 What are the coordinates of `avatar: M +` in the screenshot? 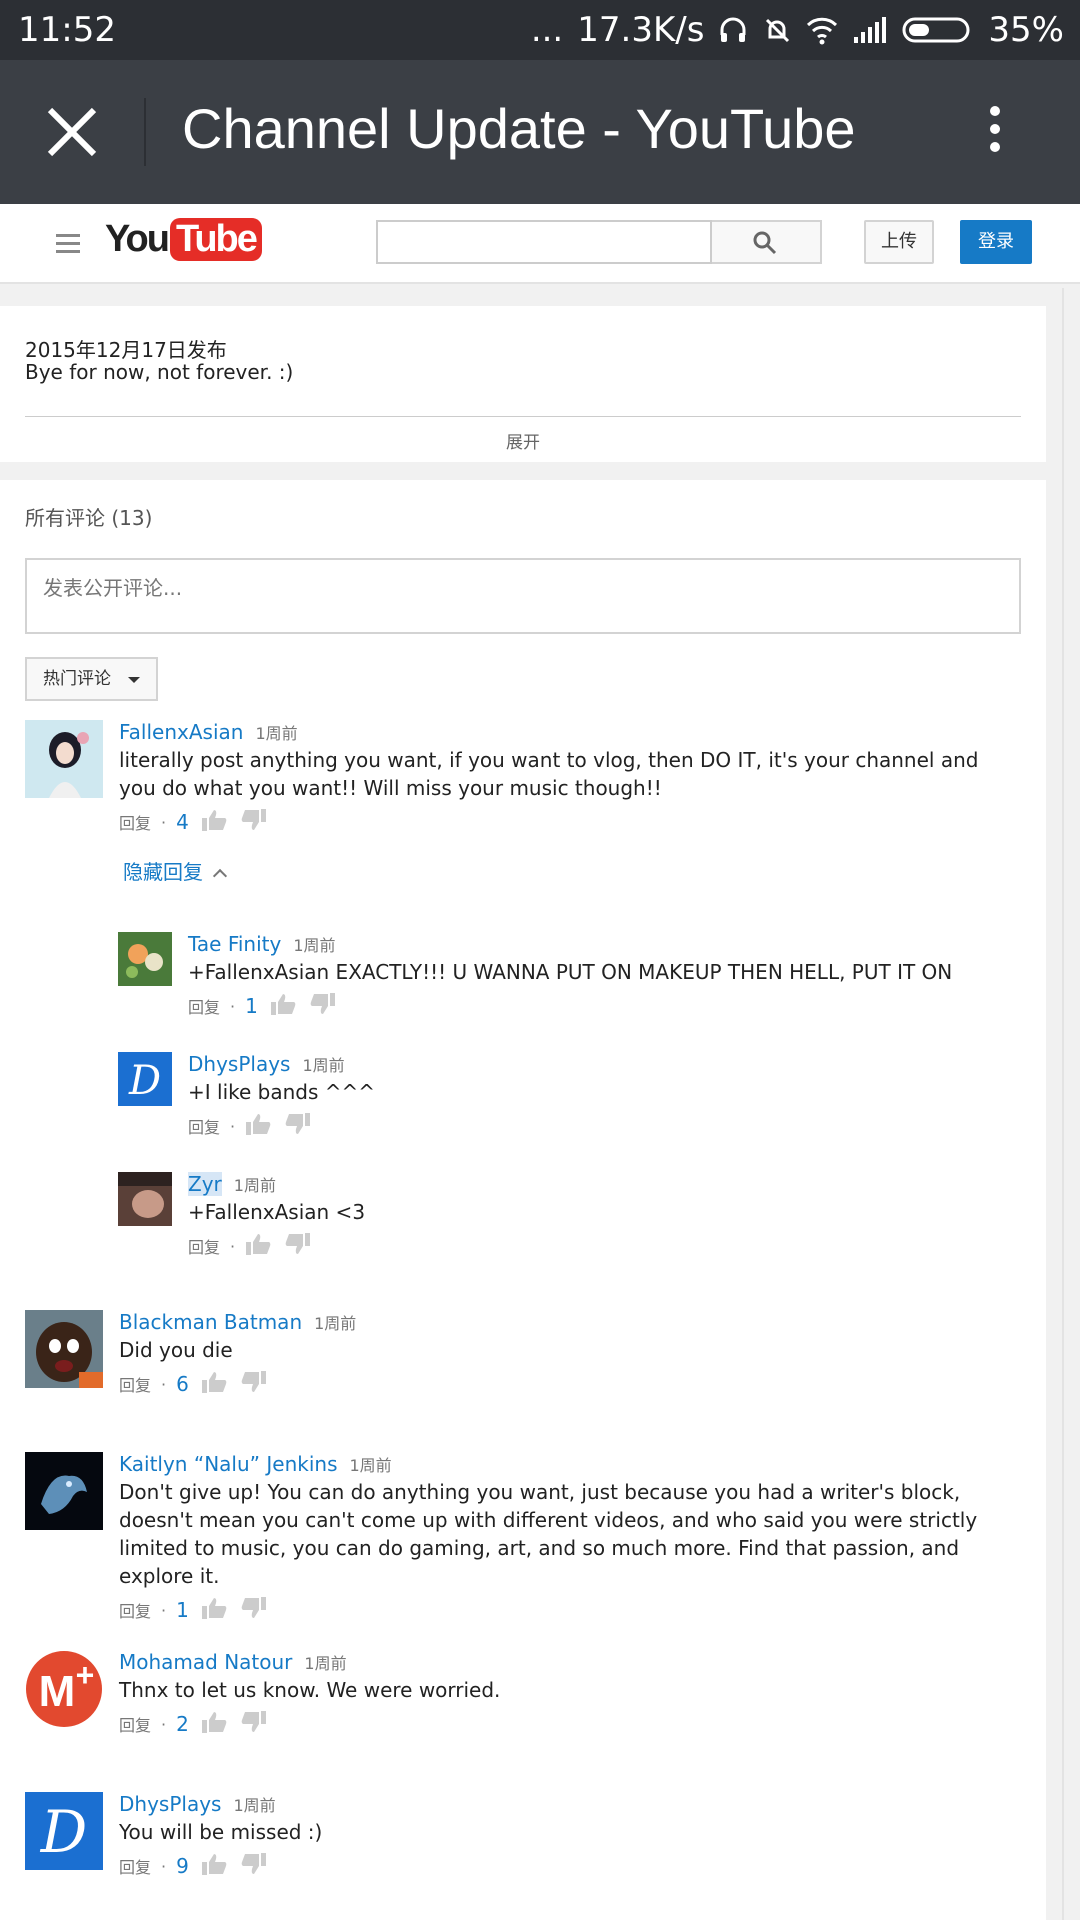 It's located at (64, 1691).